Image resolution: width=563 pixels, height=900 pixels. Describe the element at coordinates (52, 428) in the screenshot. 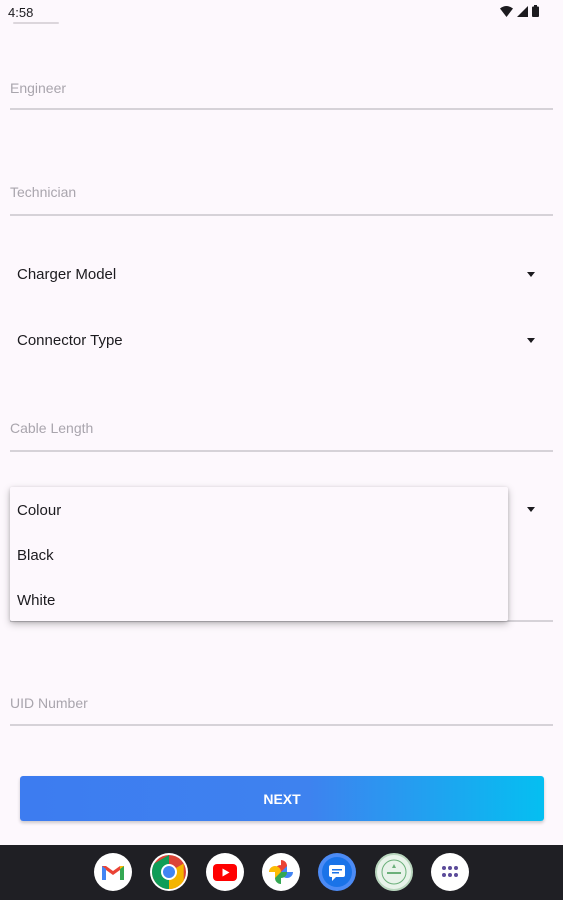

I see `cable-length-placeholder: Cable Length` at that location.